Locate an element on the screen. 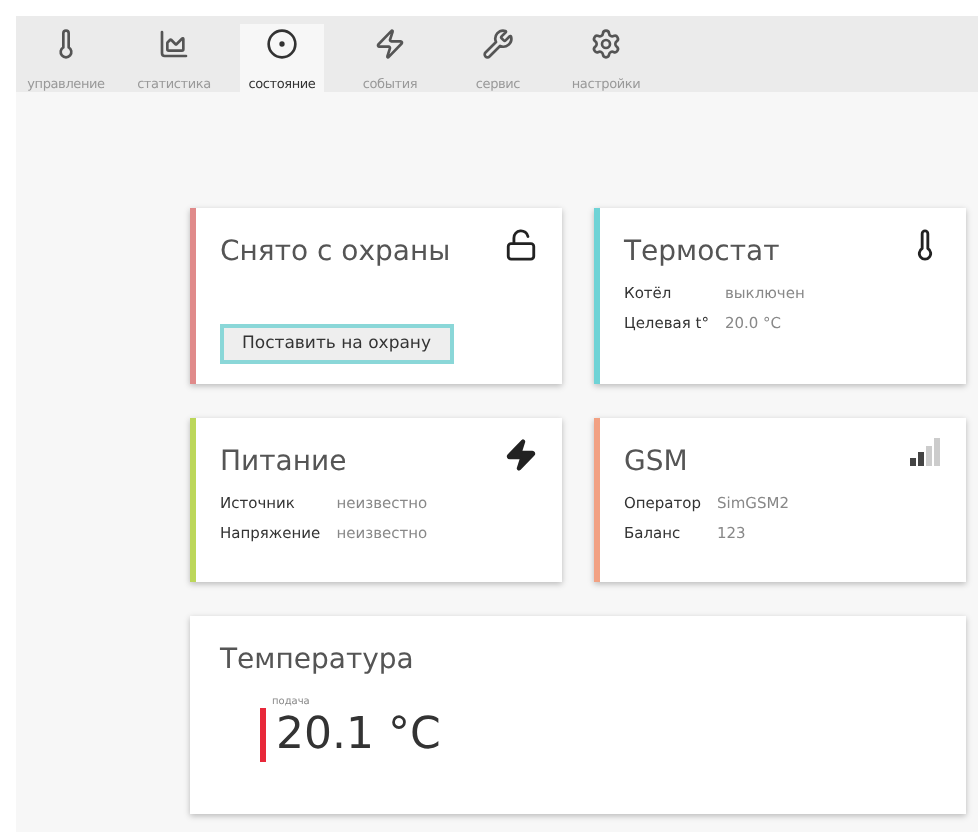  circle-dot-icon is located at coordinates (282, 44).